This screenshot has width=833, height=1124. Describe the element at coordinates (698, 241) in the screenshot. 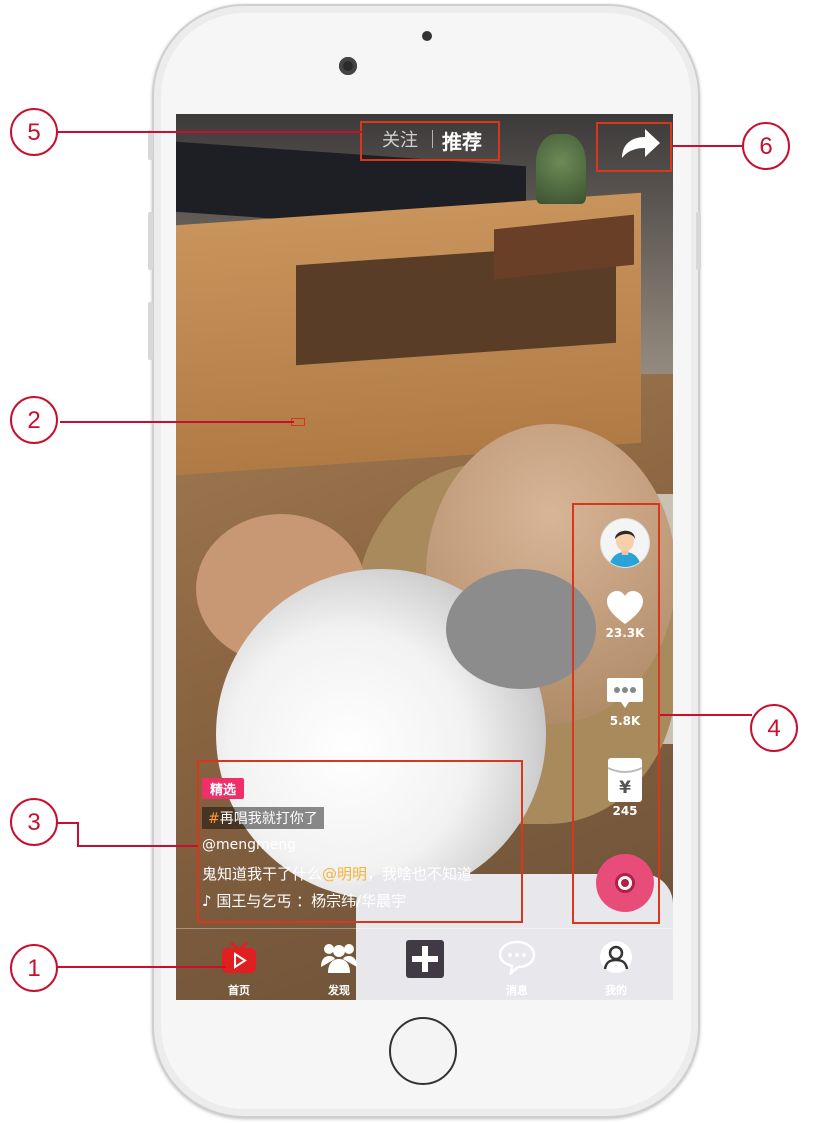

I see `power-button` at that location.